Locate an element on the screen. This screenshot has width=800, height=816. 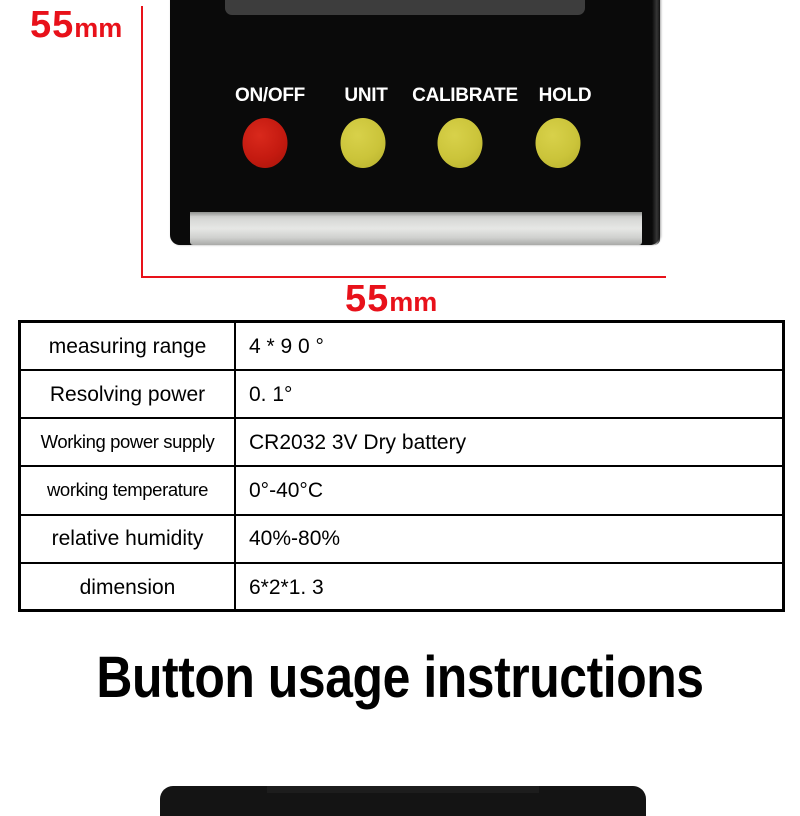
lcd-display is located at coordinates (405, 7).